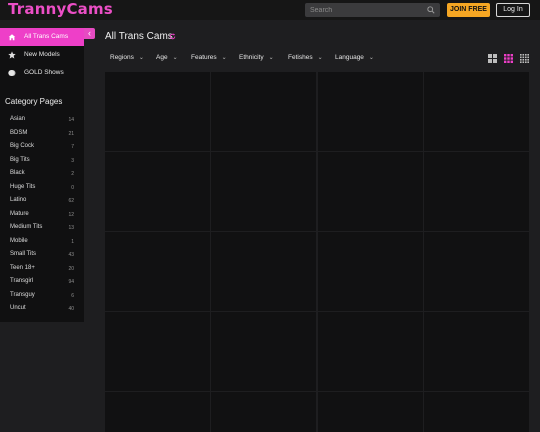 This screenshot has width=540, height=432. I want to click on sidebar-item-new-models: New Models, so click(42, 55).